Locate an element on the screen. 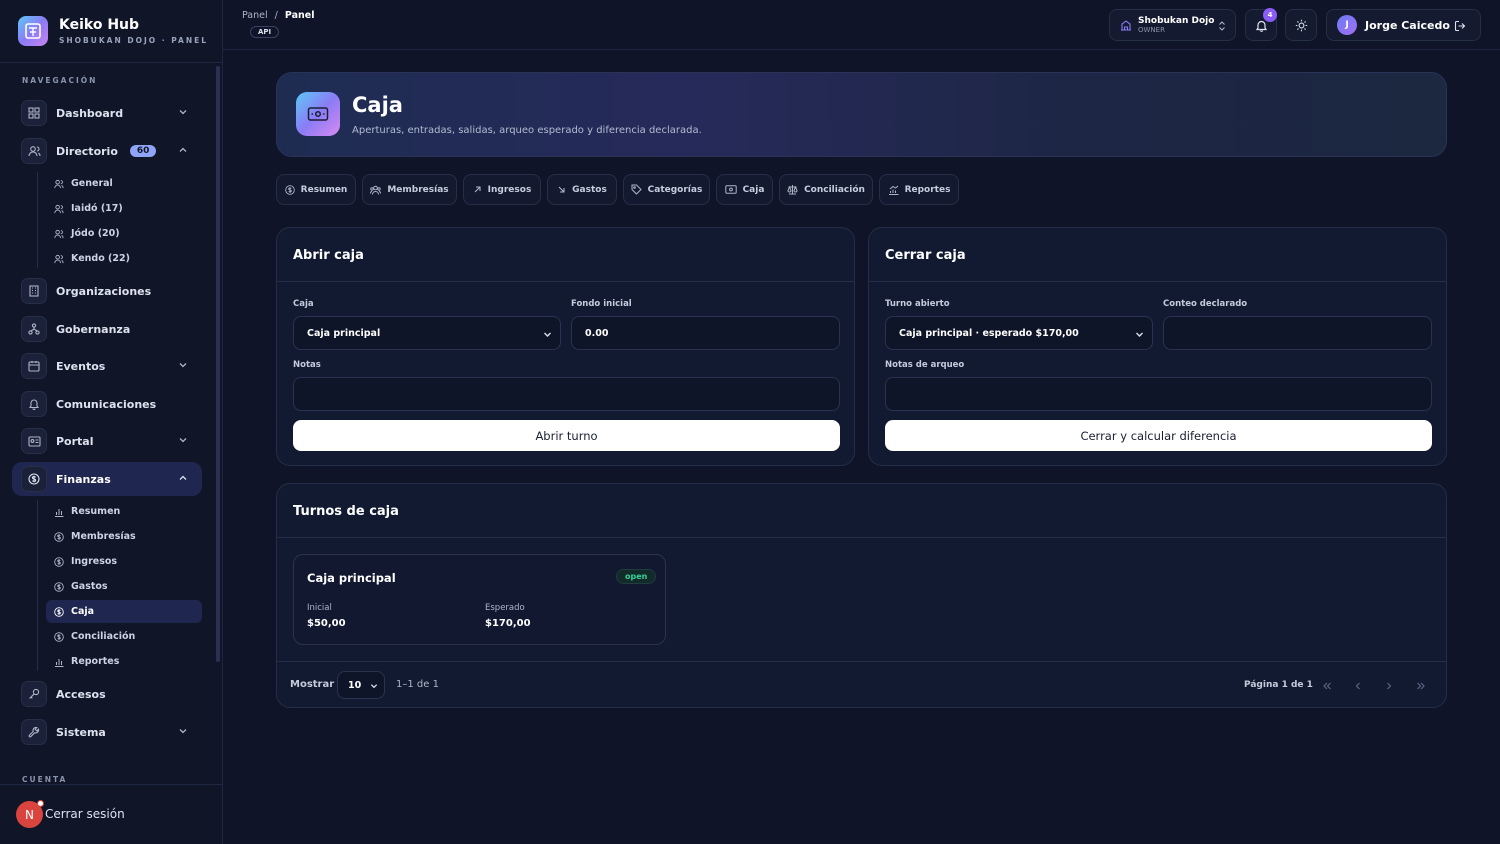 The image size is (1500, 844). sidebar-subitem-jodo: Jódo (20) is located at coordinates (124, 233).